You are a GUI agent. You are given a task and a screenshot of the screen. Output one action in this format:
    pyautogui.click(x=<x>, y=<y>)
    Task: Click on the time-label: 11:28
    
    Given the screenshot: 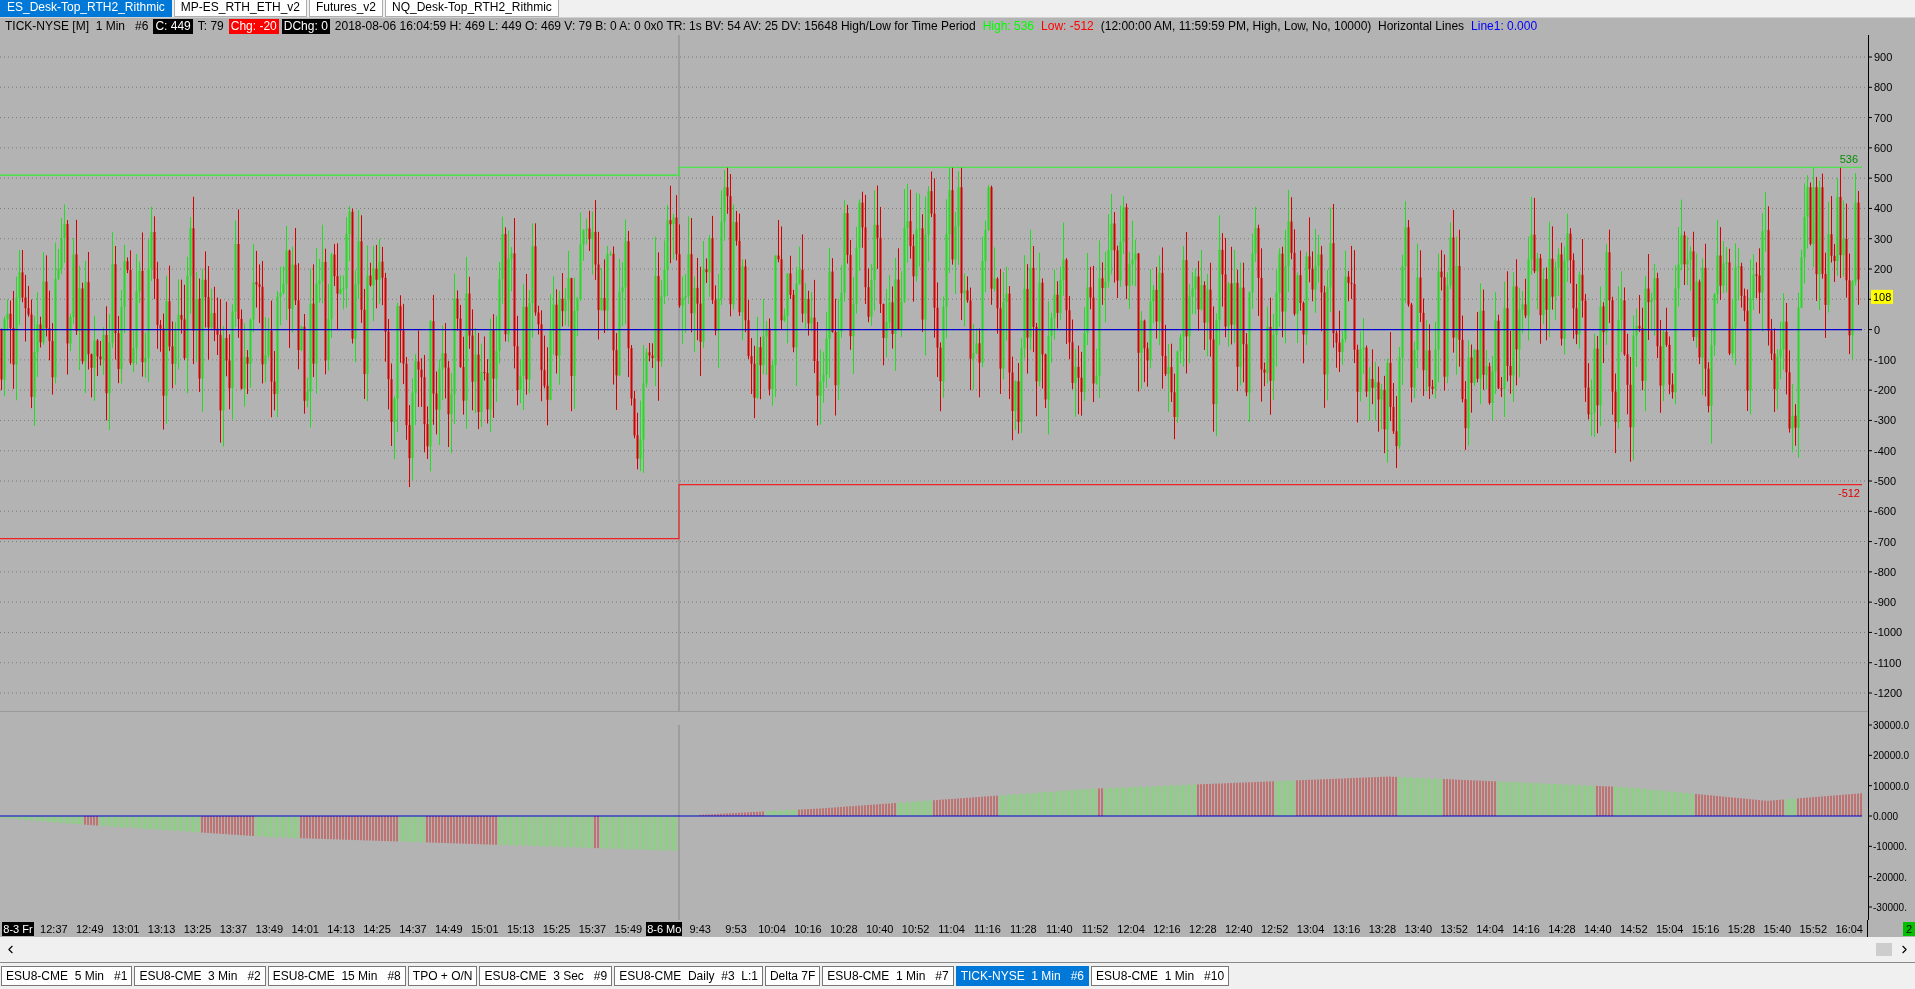 What is the action you would take?
    pyautogui.click(x=1023, y=928)
    